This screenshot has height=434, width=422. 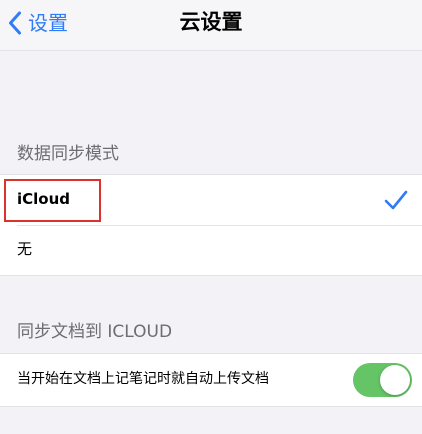 I want to click on navigation-bar: 设置 云设置, so click(x=211, y=25).